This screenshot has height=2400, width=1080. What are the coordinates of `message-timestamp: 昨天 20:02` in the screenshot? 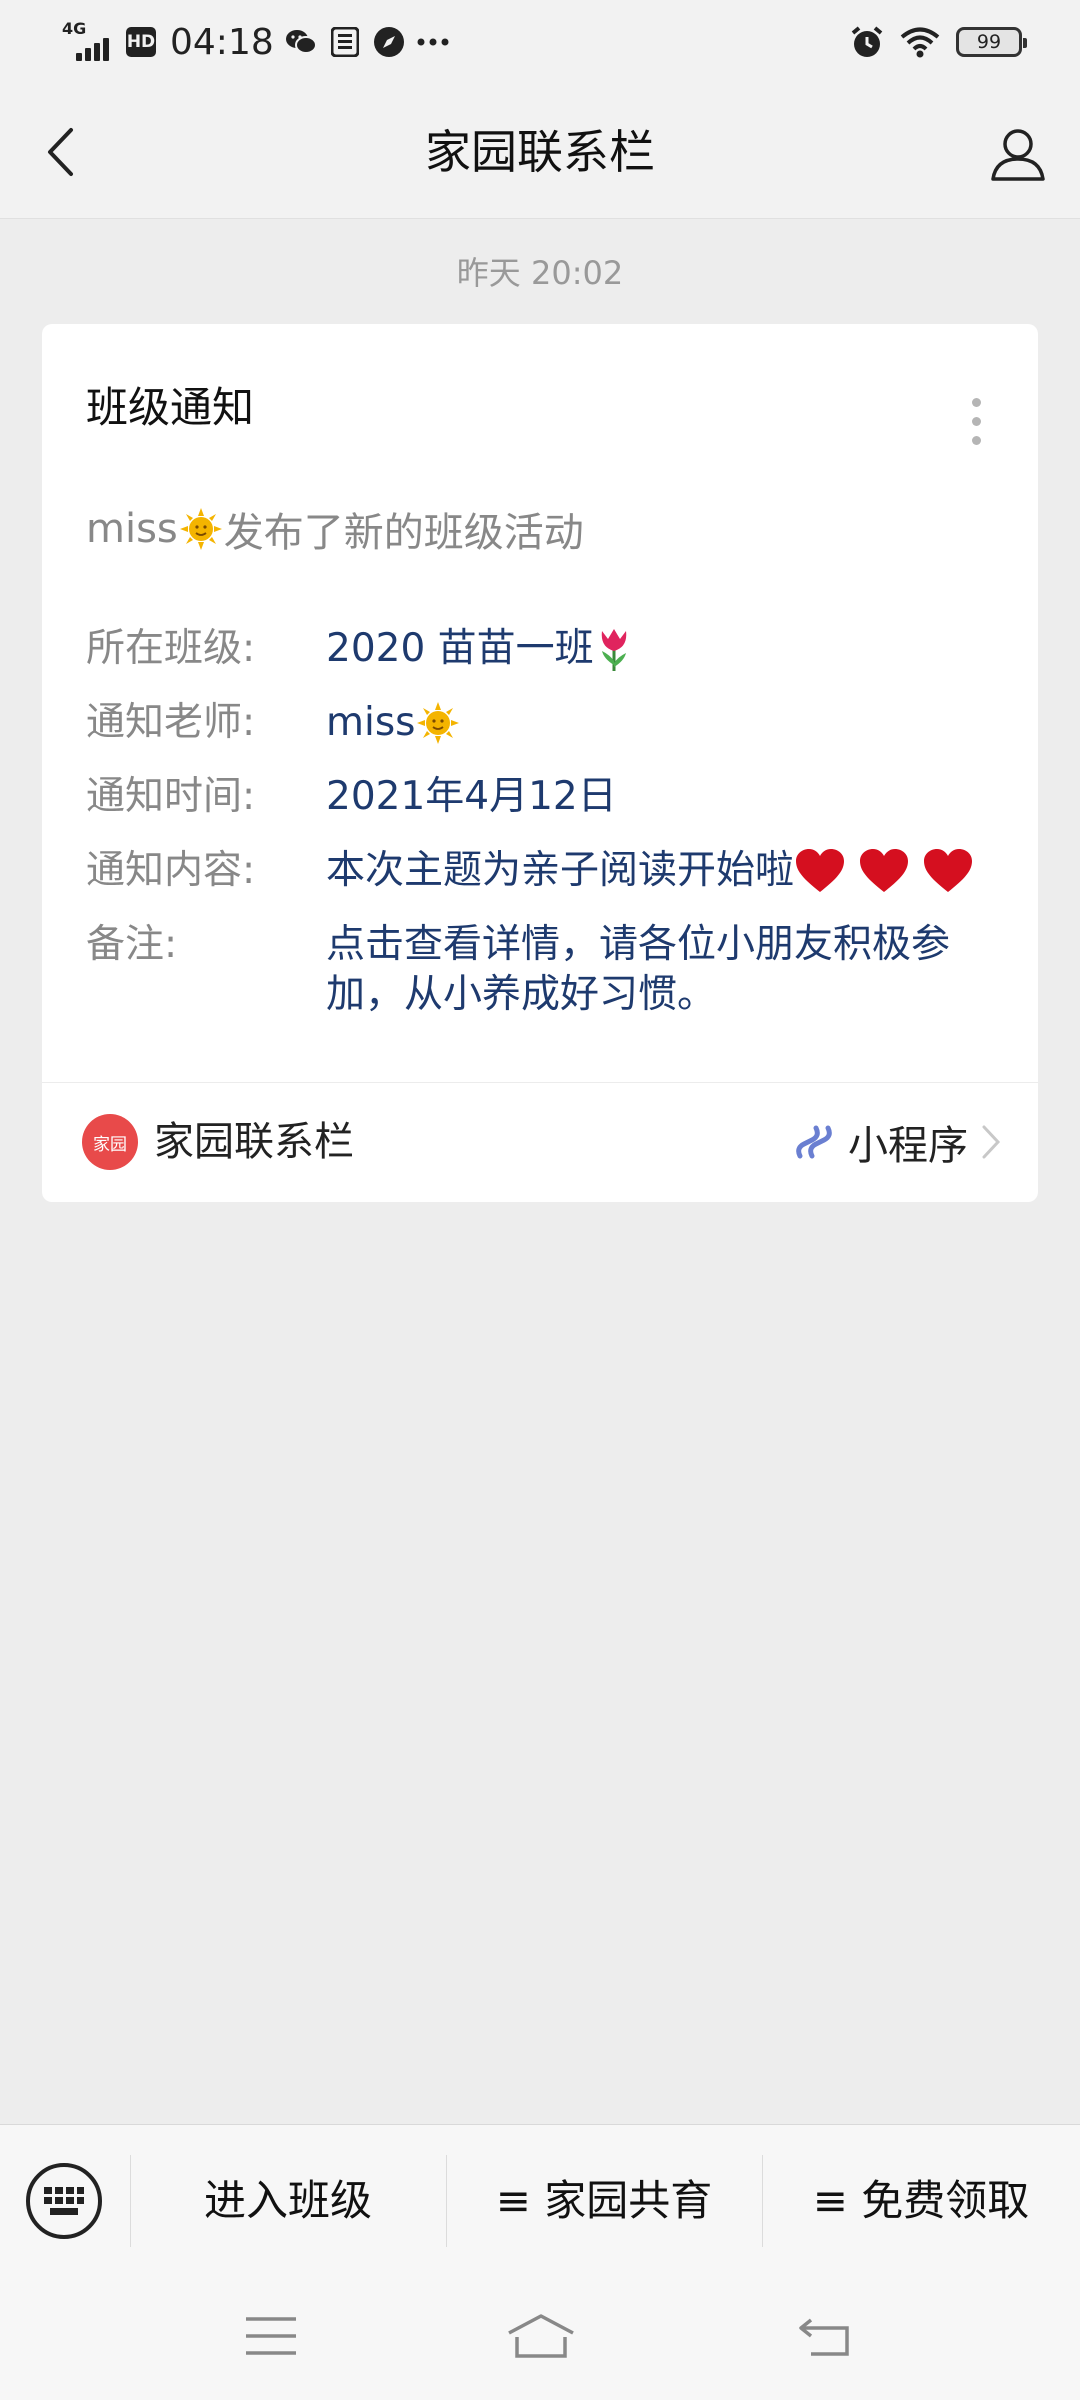 It's located at (540, 273).